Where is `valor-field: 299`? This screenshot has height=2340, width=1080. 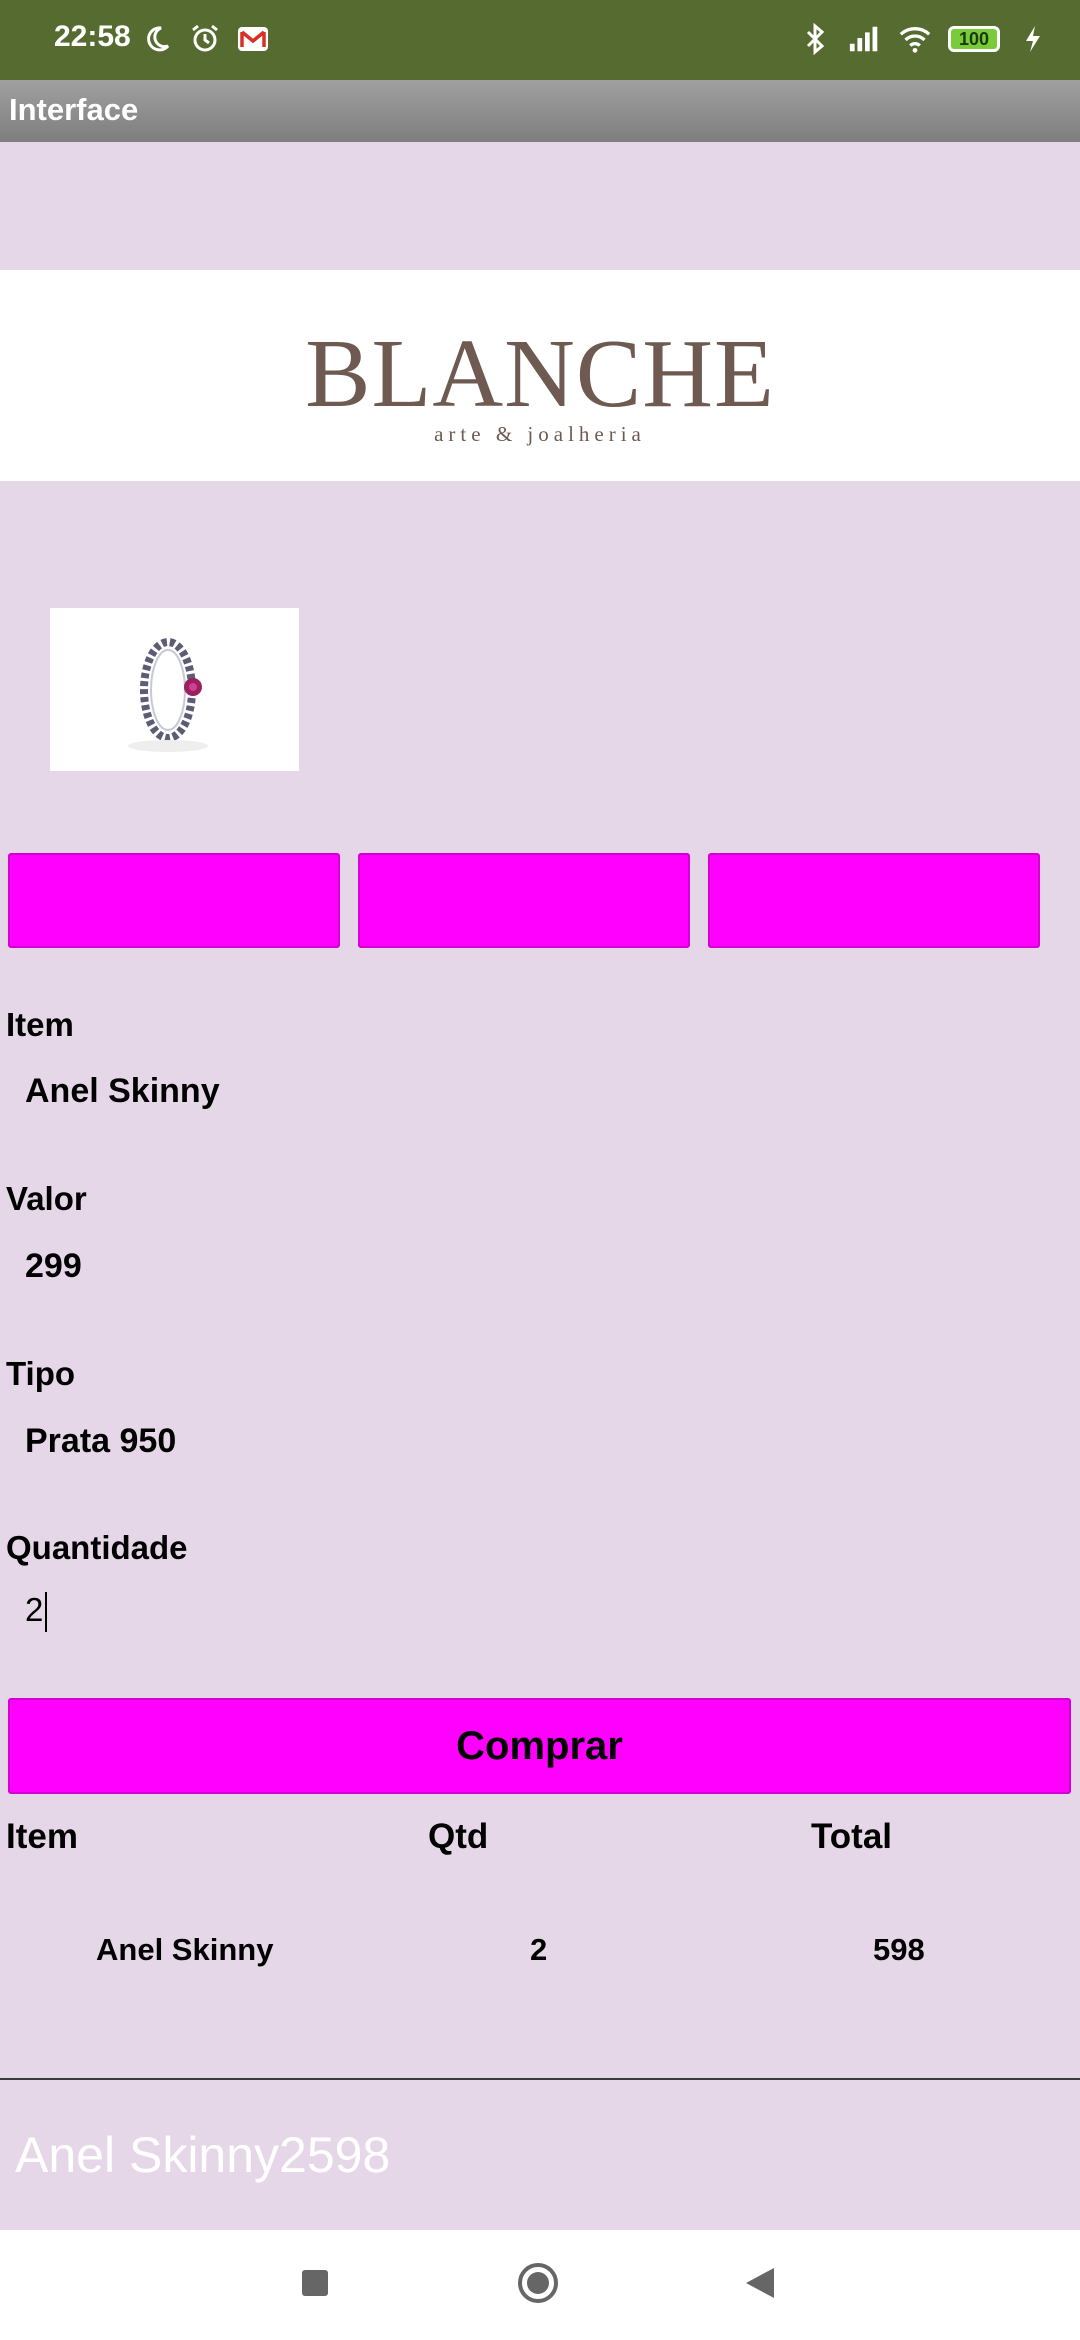 valor-field: 299 is located at coordinates (53, 1266).